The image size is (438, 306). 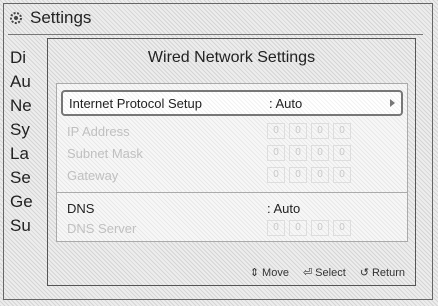 What do you see at coordinates (232, 228) in the screenshot?
I see `dns-server-row: DNS Server 0 0 0 0` at bounding box center [232, 228].